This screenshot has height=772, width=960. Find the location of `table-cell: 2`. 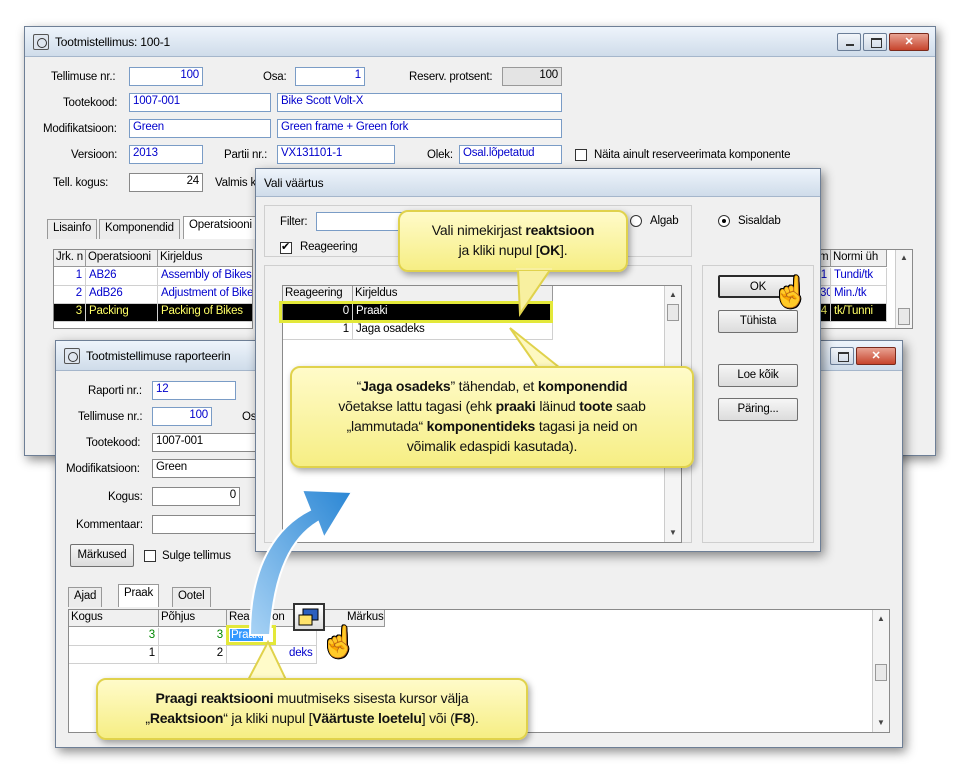

table-cell: 2 is located at coordinates (193, 655).